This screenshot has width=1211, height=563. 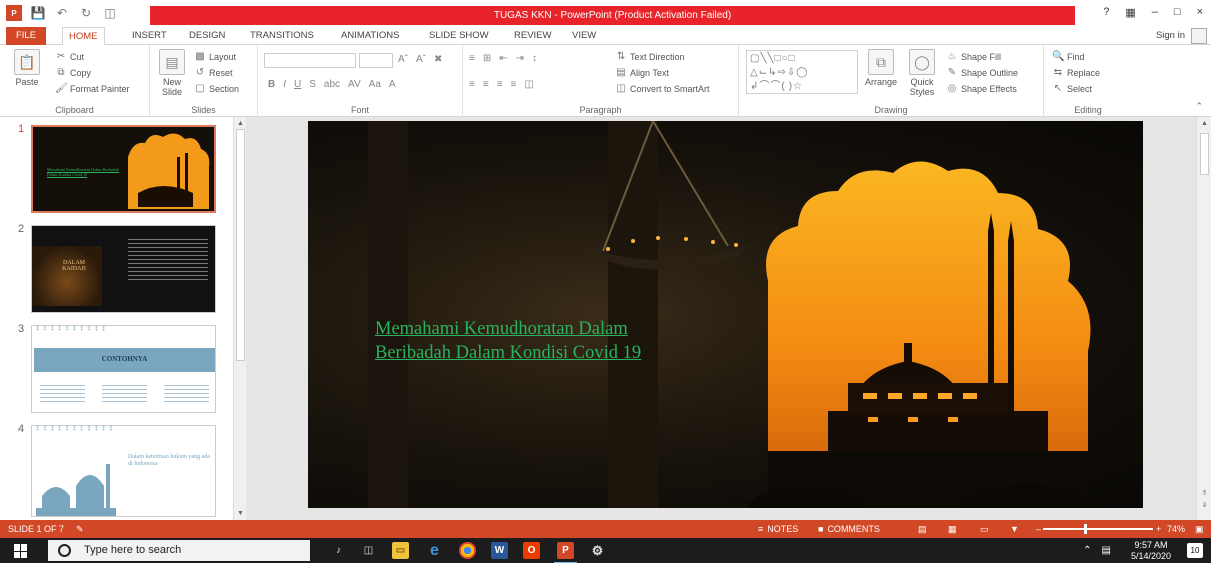 I want to click on close-button: ×, so click(x=1200, y=12).